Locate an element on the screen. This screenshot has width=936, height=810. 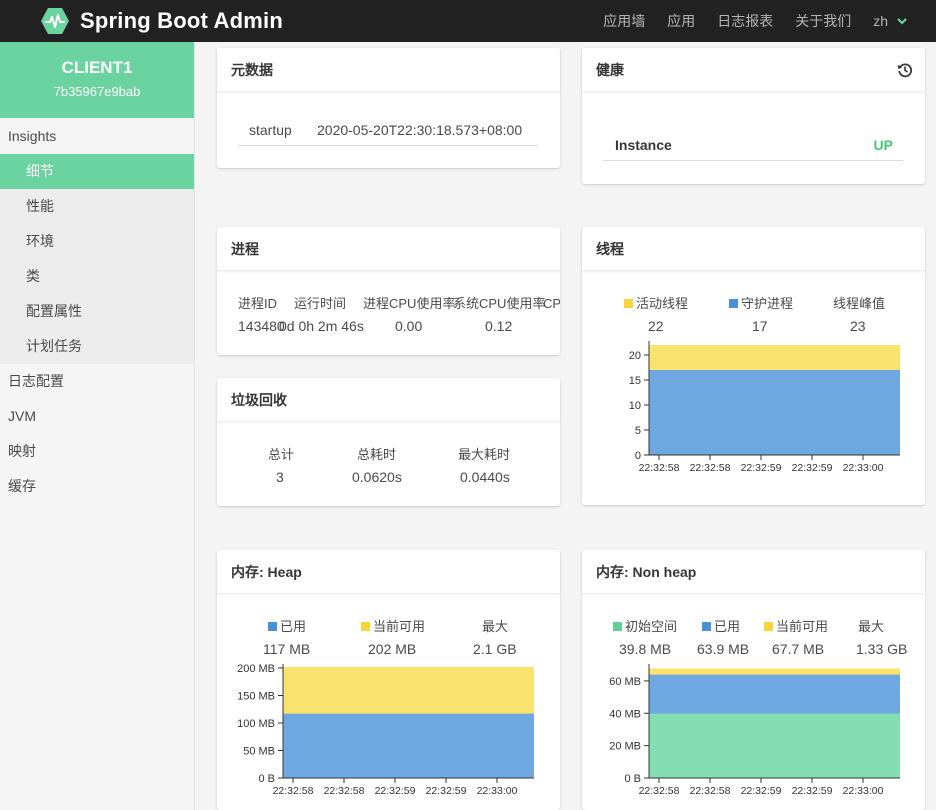
heap-committed-label: 当前可用 is located at coordinates (399, 626).